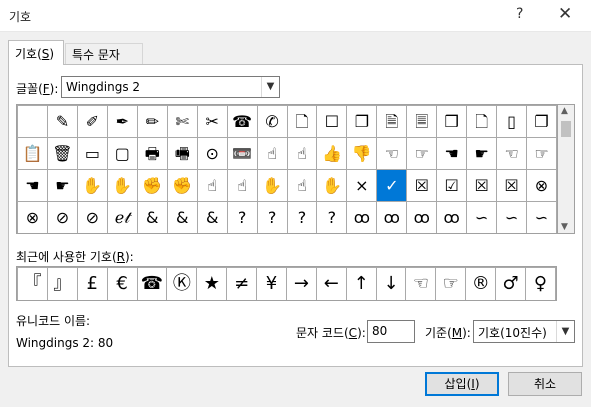 Image resolution: width=591 pixels, height=407 pixels. Describe the element at coordinates (452, 185) in the screenshot. I see `symbol-cell: ☑` at that location.